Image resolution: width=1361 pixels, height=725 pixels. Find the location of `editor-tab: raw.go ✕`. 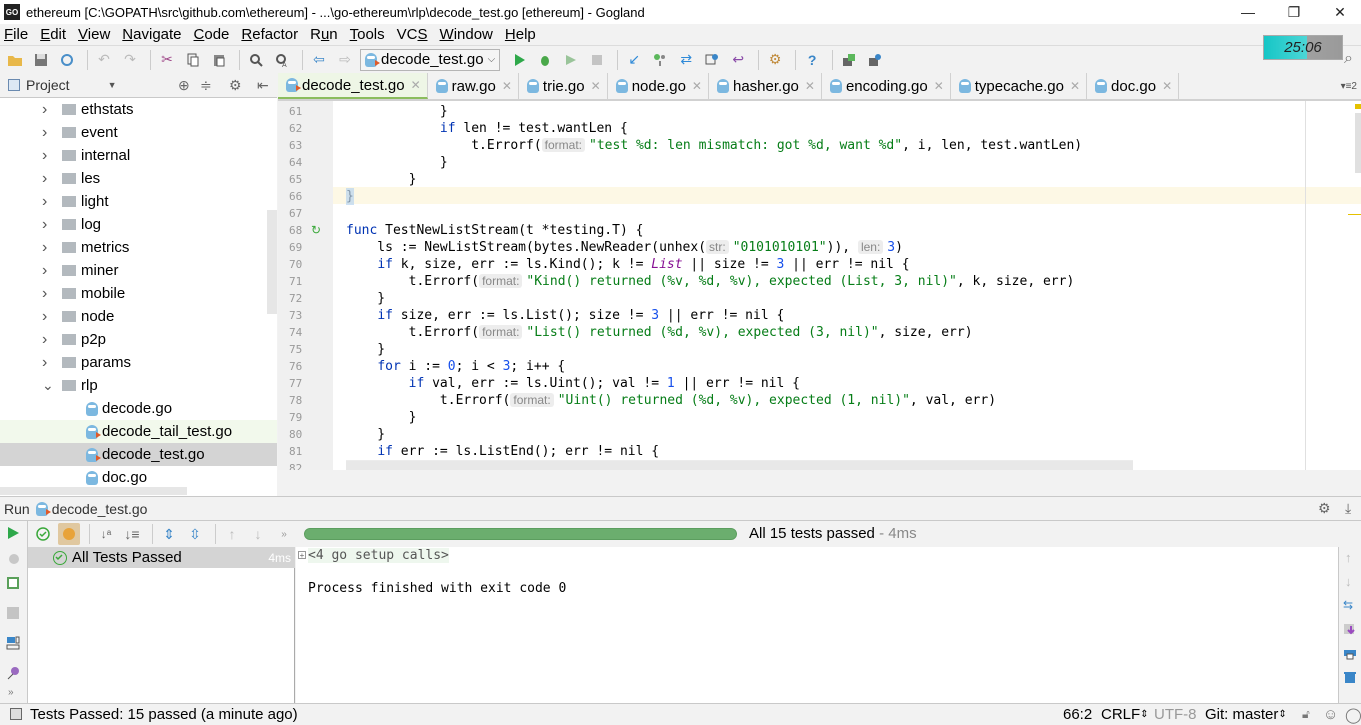

editor-tab: raw.go ✕ is located at coordinates (473, 86).